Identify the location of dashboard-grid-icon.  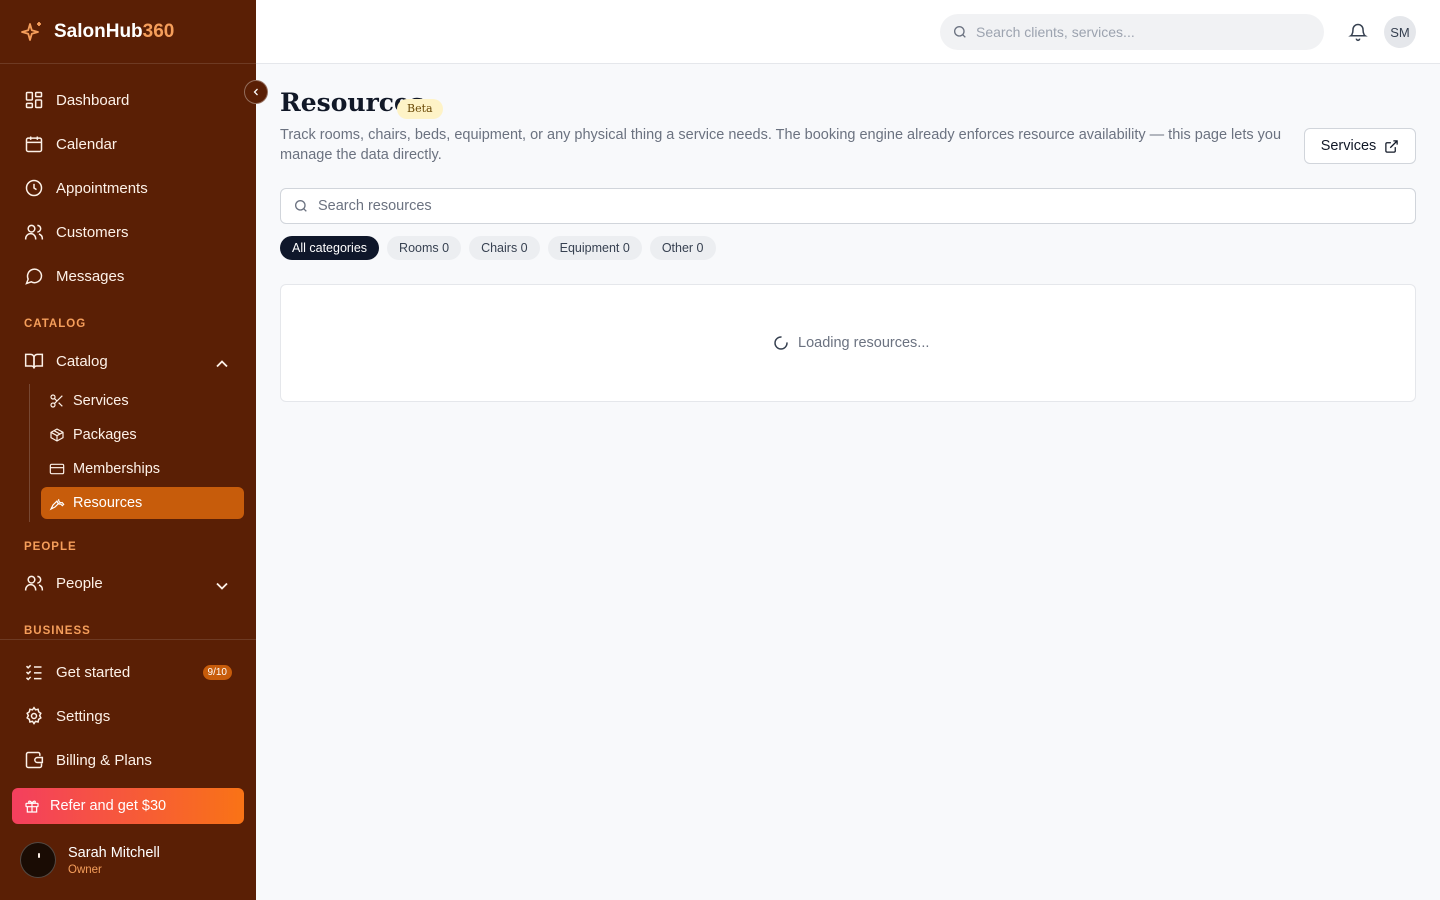
(34, 100).